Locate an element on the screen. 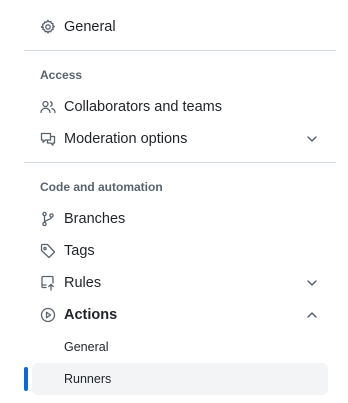  section-heading-code-automation: Code and automation is located at coordinates (101, 187).